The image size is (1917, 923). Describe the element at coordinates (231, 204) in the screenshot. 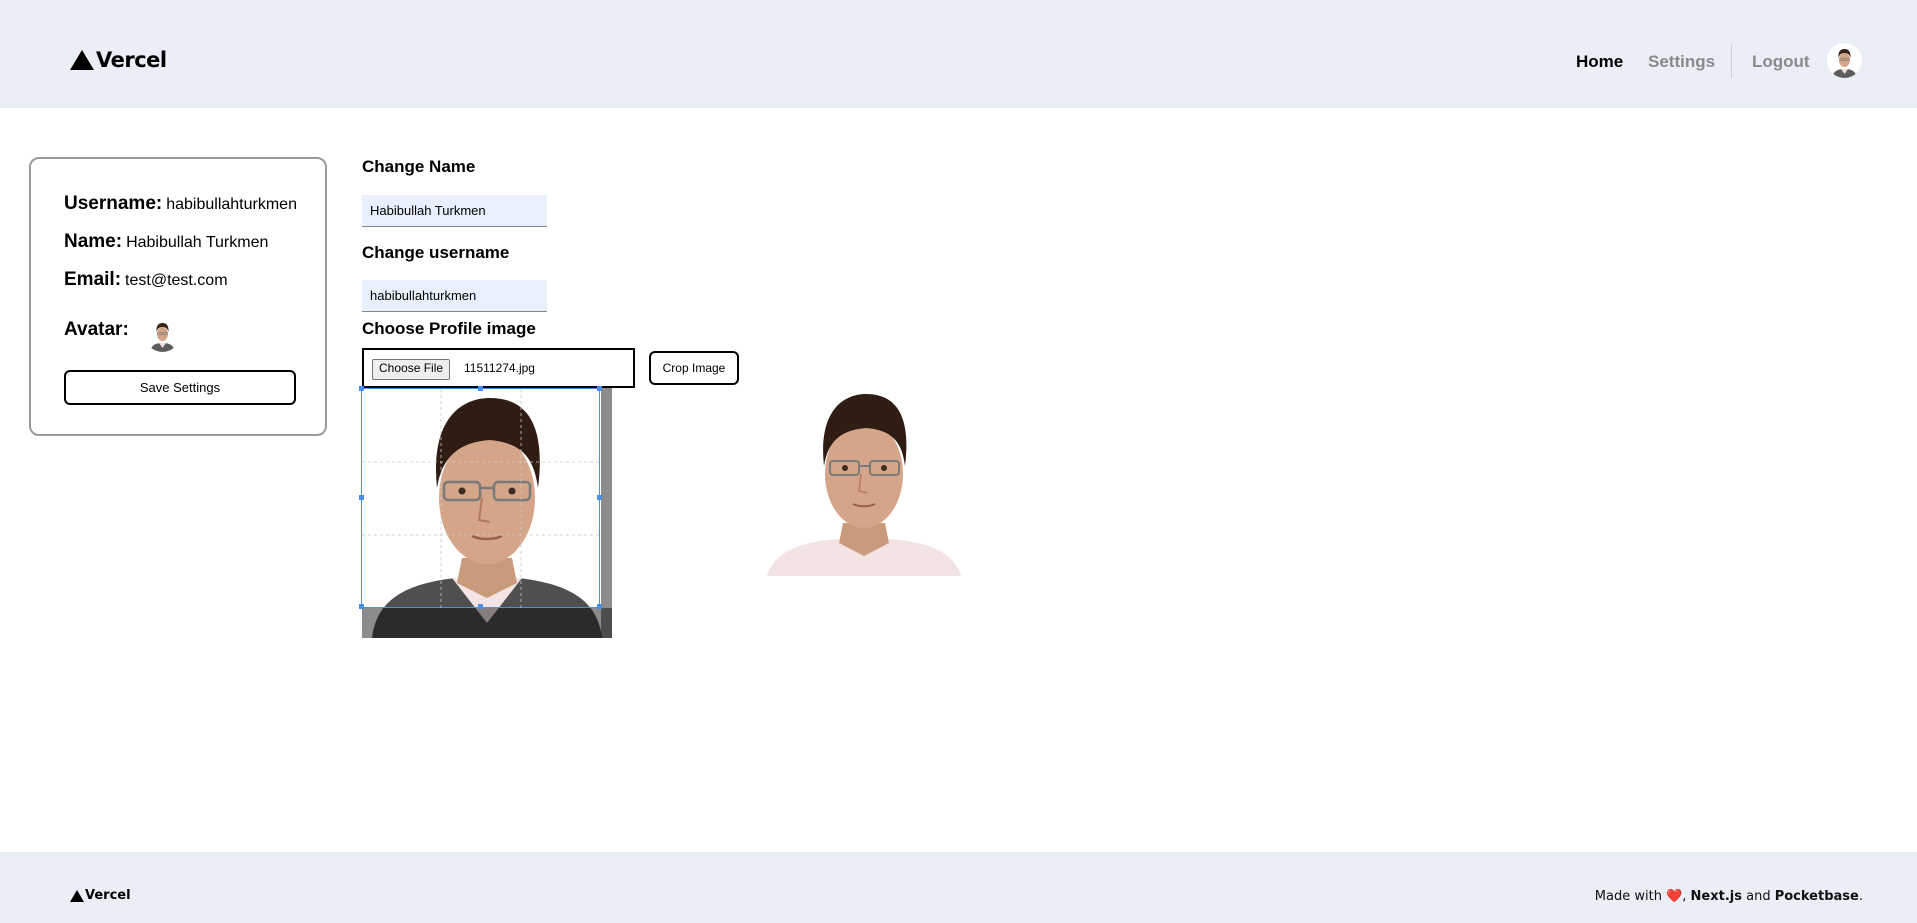

I see `username-value: habibullahturkmen` at that location.